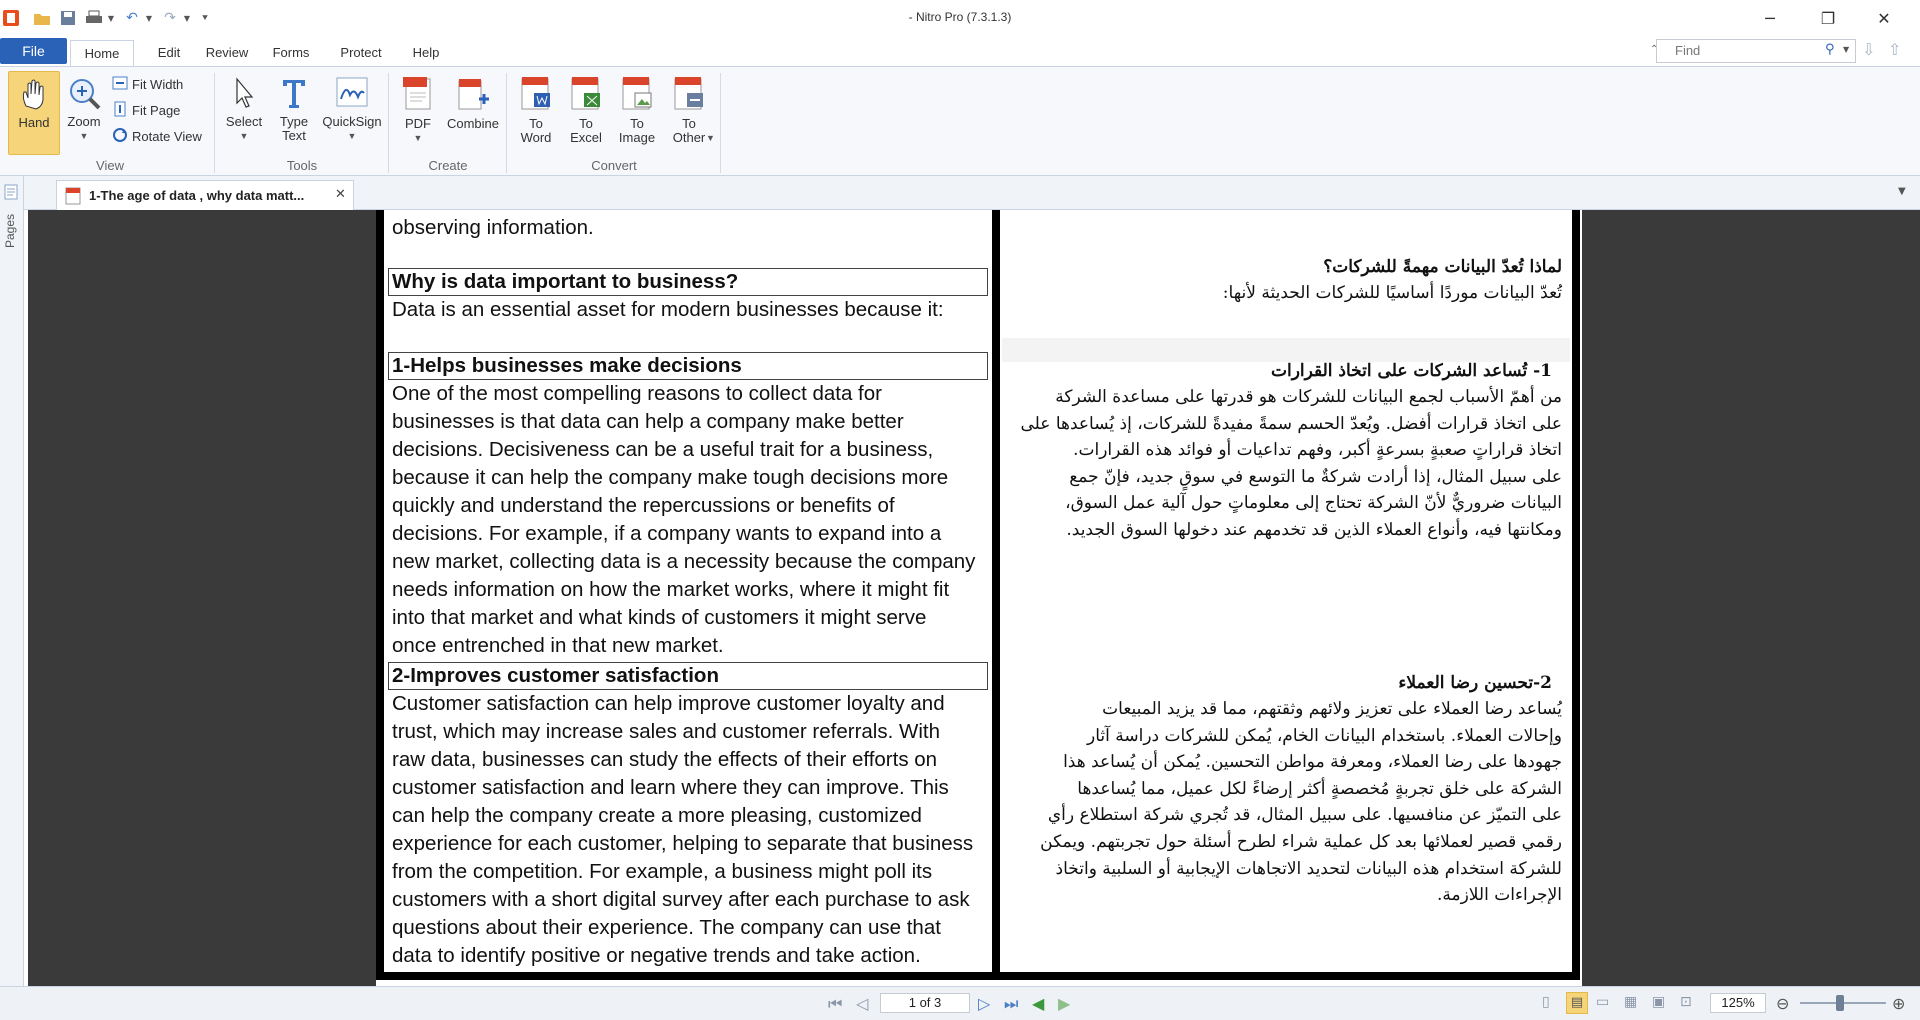 The height and width of the screenshot is (1020, 1920). Describe the element at coordinates (1499, 895) in the screenshot. I see `arabic-p2-line: الإجراءات اللازمة.` at that location.